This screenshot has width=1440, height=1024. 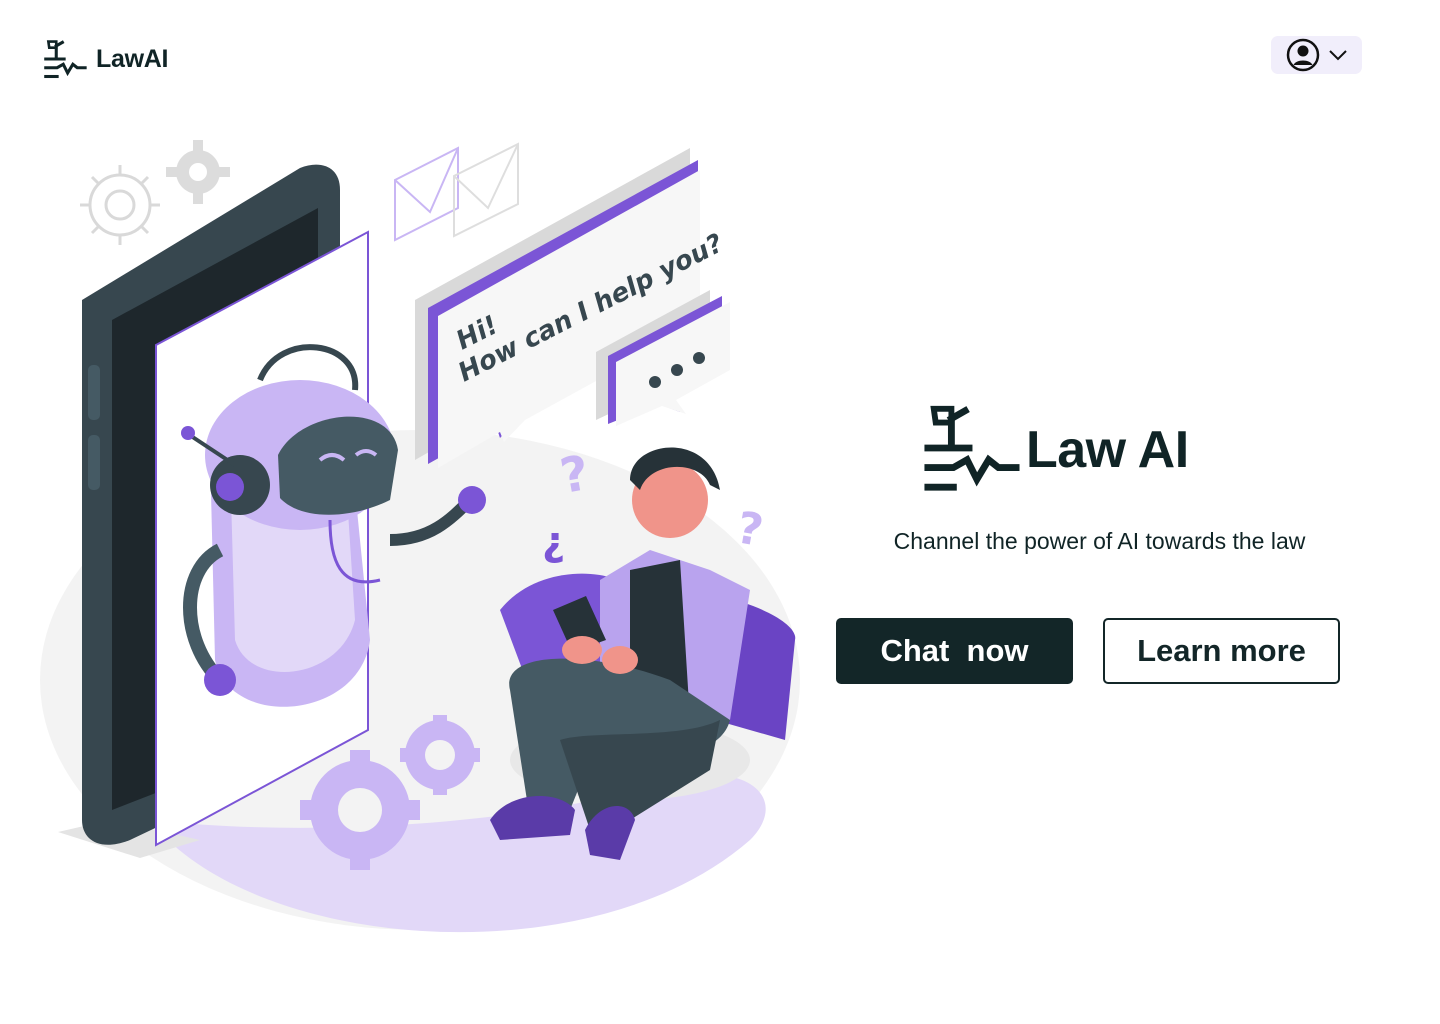 What do you see at coordinates (1099, 541) in the screenshot?
I see `hero-tagline: Channel the power of AI towards the law` at bounding box center [1099, 541].